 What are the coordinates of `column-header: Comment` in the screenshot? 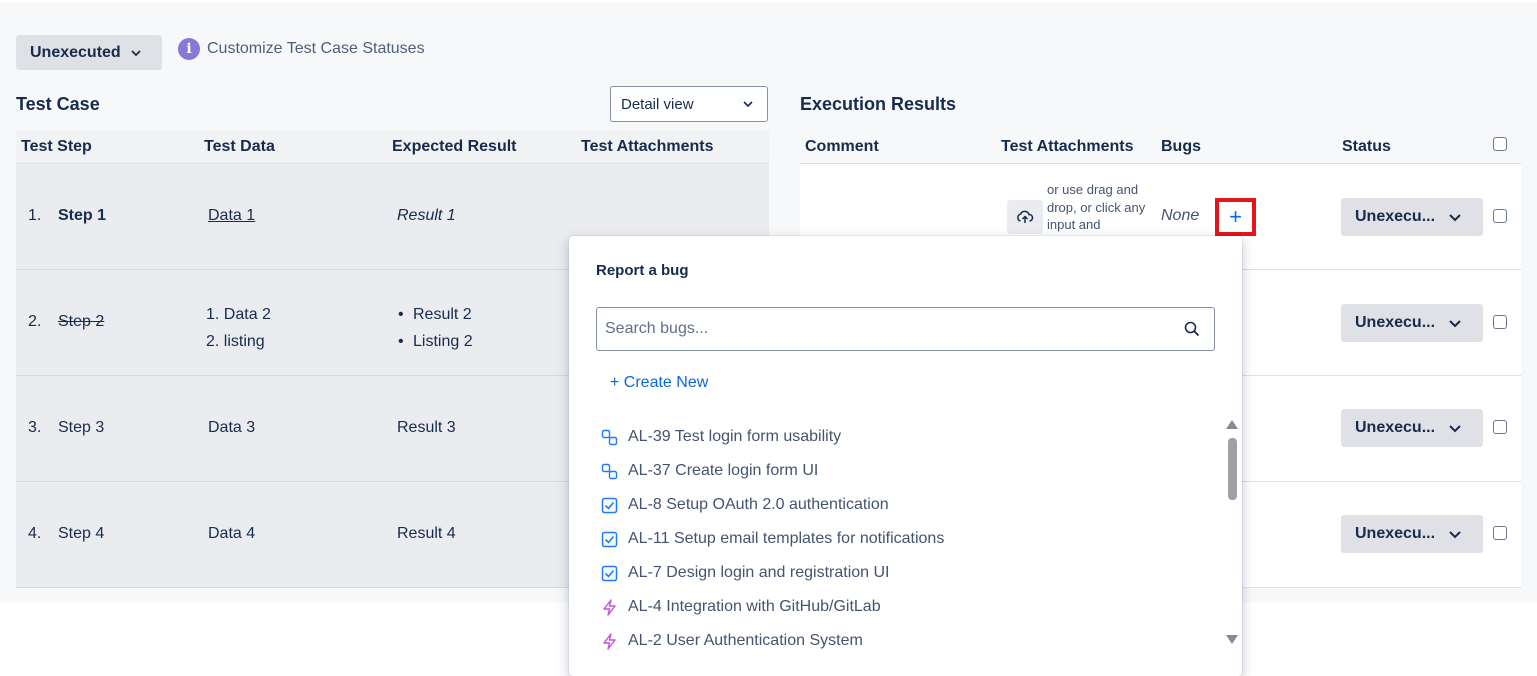 It's located at (842, 146).